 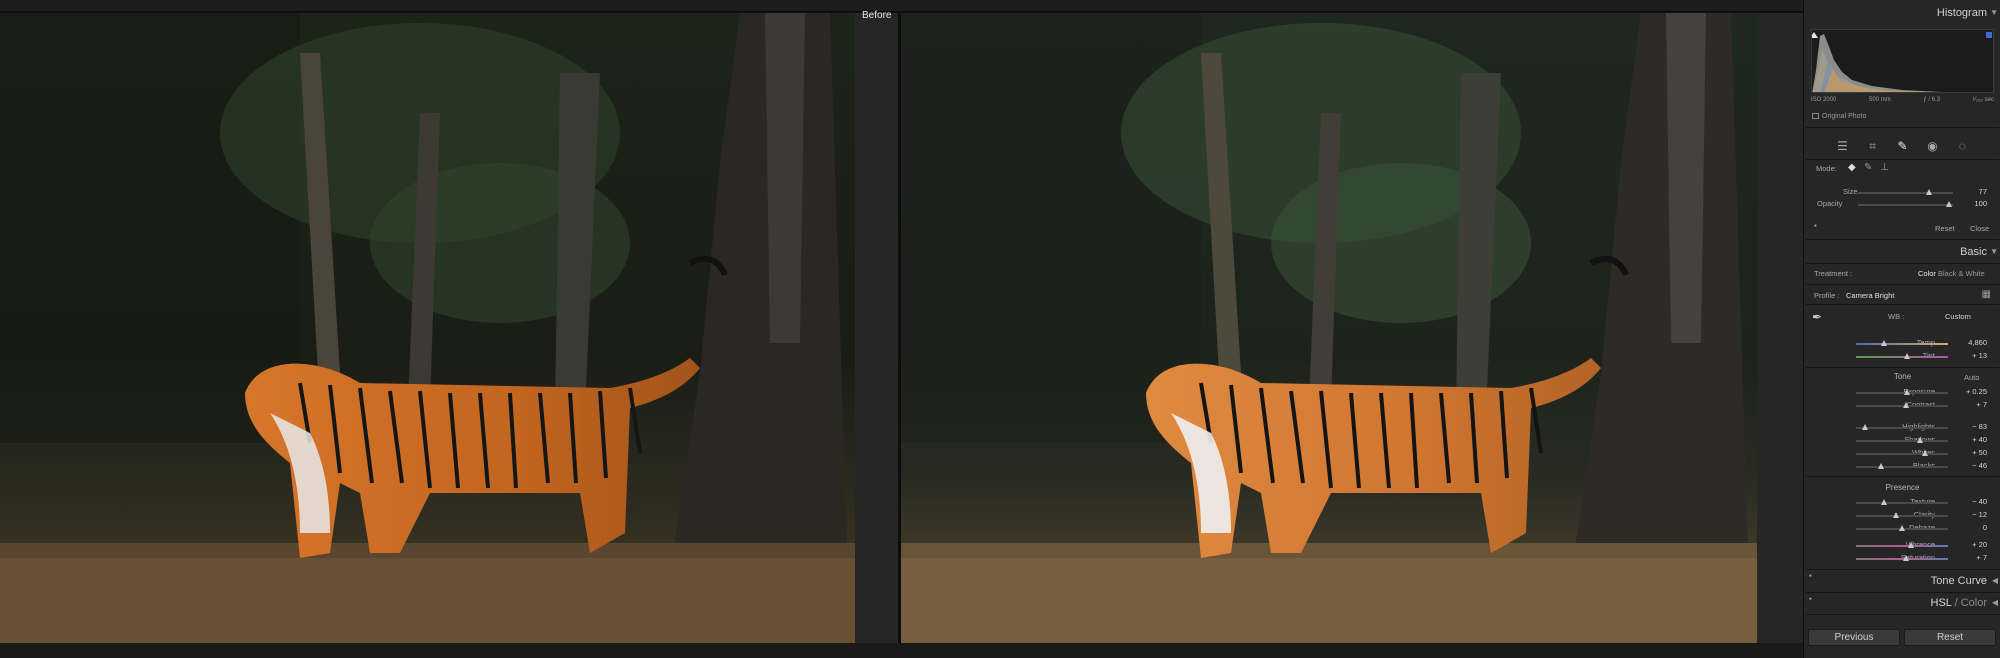 I want to click on histogram-exif: ISO 2000 500 mm ƒ / 6.3 ¹⁄₂₅₀ sec, so click(x=1902, y=100).